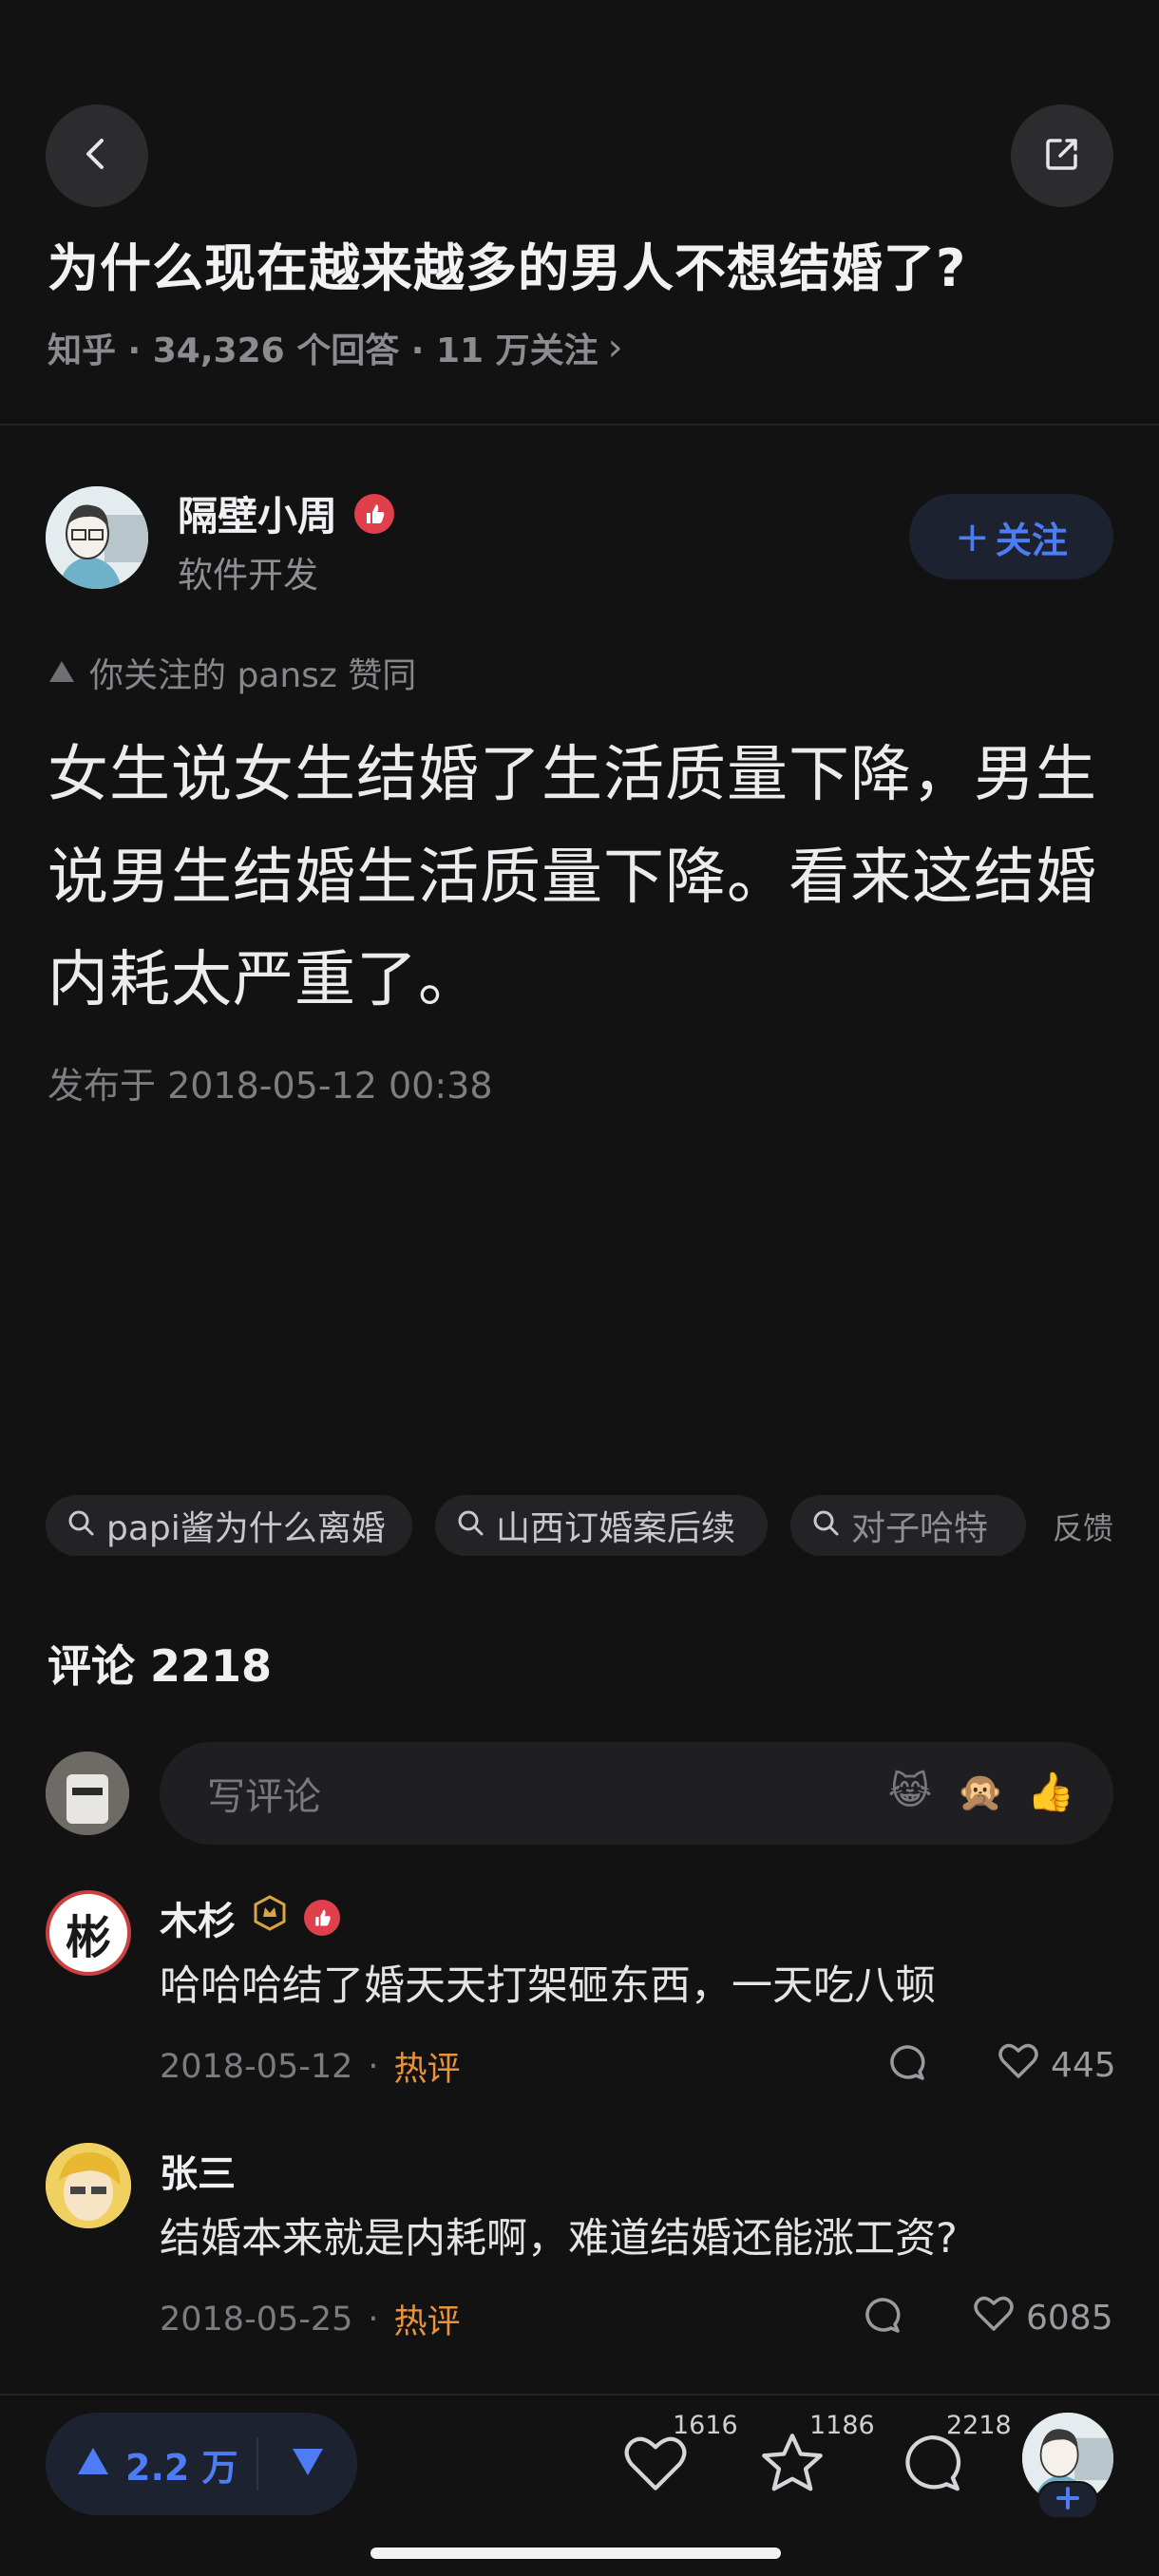 The height and width of the screenshot is (2576, 1159). What do you see at coordinates (248, 575) in the screenshot?
I see `author-occupation: 软件开发` at bounding box center [248, 575].